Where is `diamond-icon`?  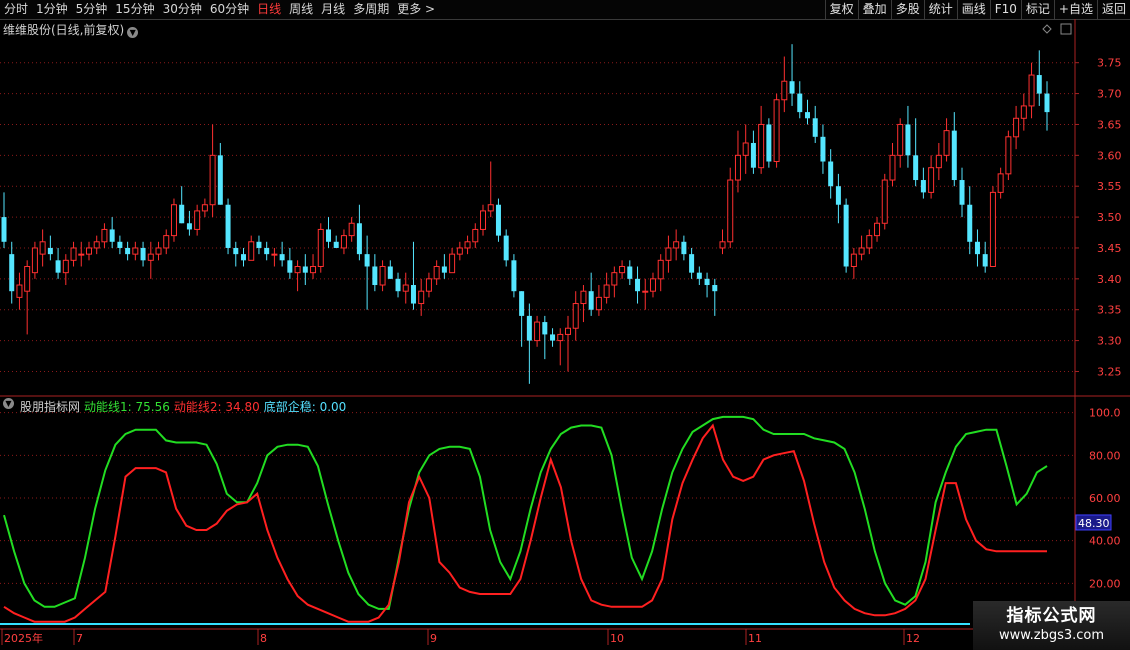
diamond-icon is located at coordinates (1047, 29).